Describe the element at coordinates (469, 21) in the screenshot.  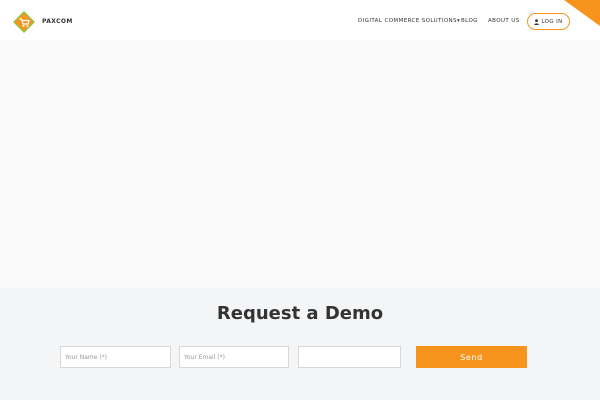
I see `nav-blog: BLOG` at that location.